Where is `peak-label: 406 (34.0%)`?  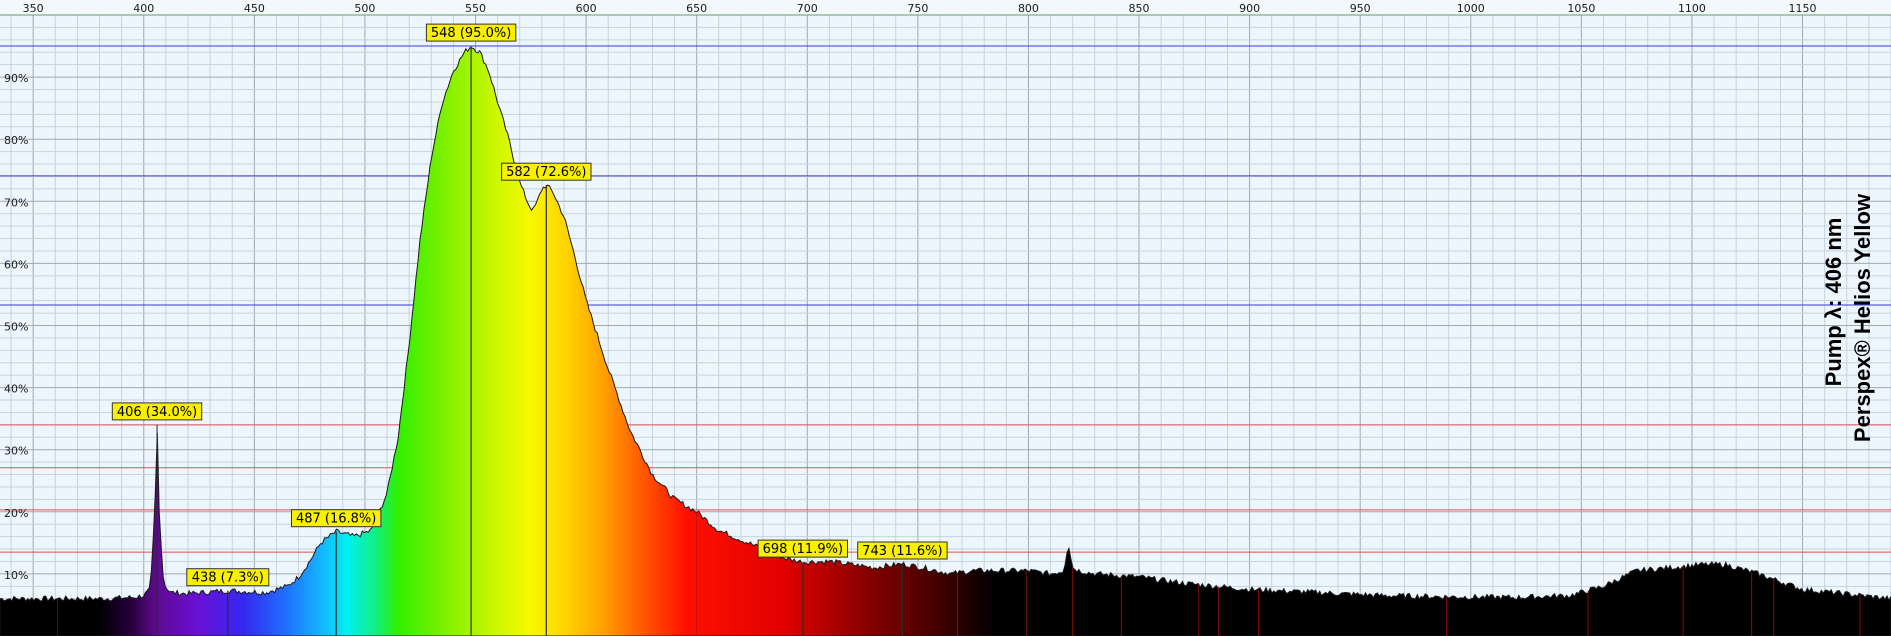
peak-label: 406 (34.0%) is located at coordinates (157, 412).